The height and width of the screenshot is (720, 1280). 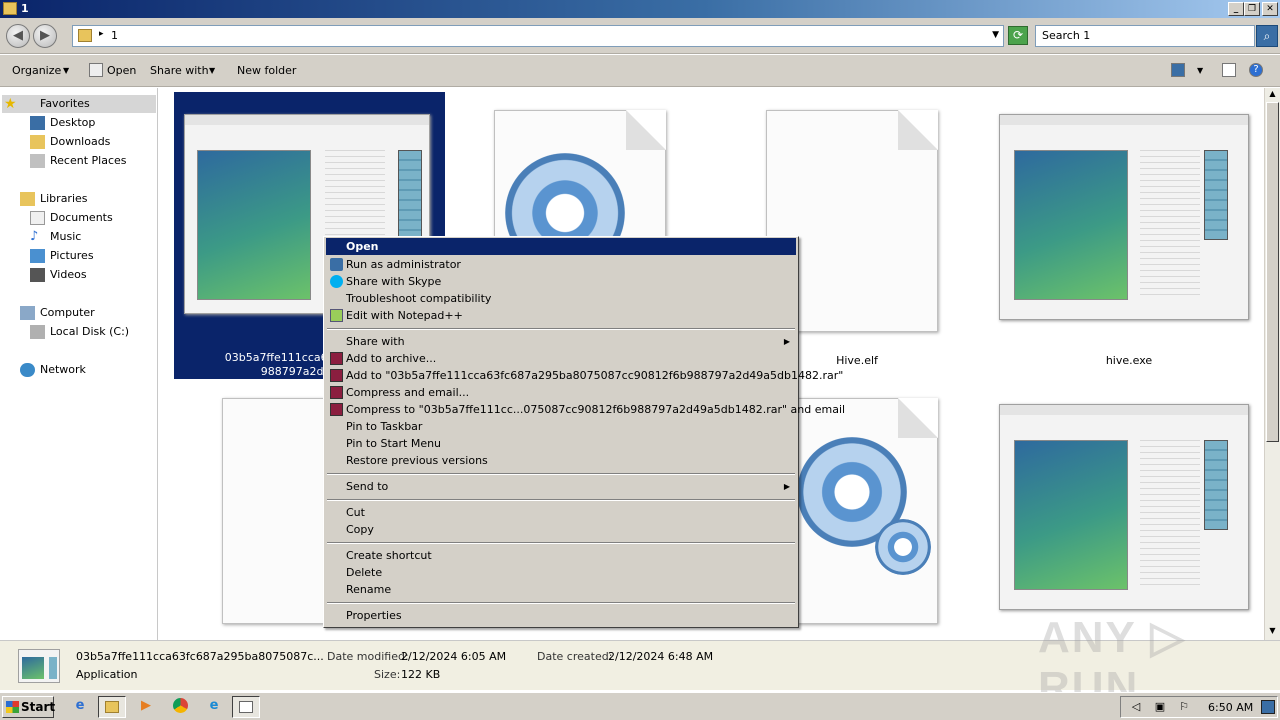 I want to click on internet-explorer-icon: e, so click(x=80, y=707).